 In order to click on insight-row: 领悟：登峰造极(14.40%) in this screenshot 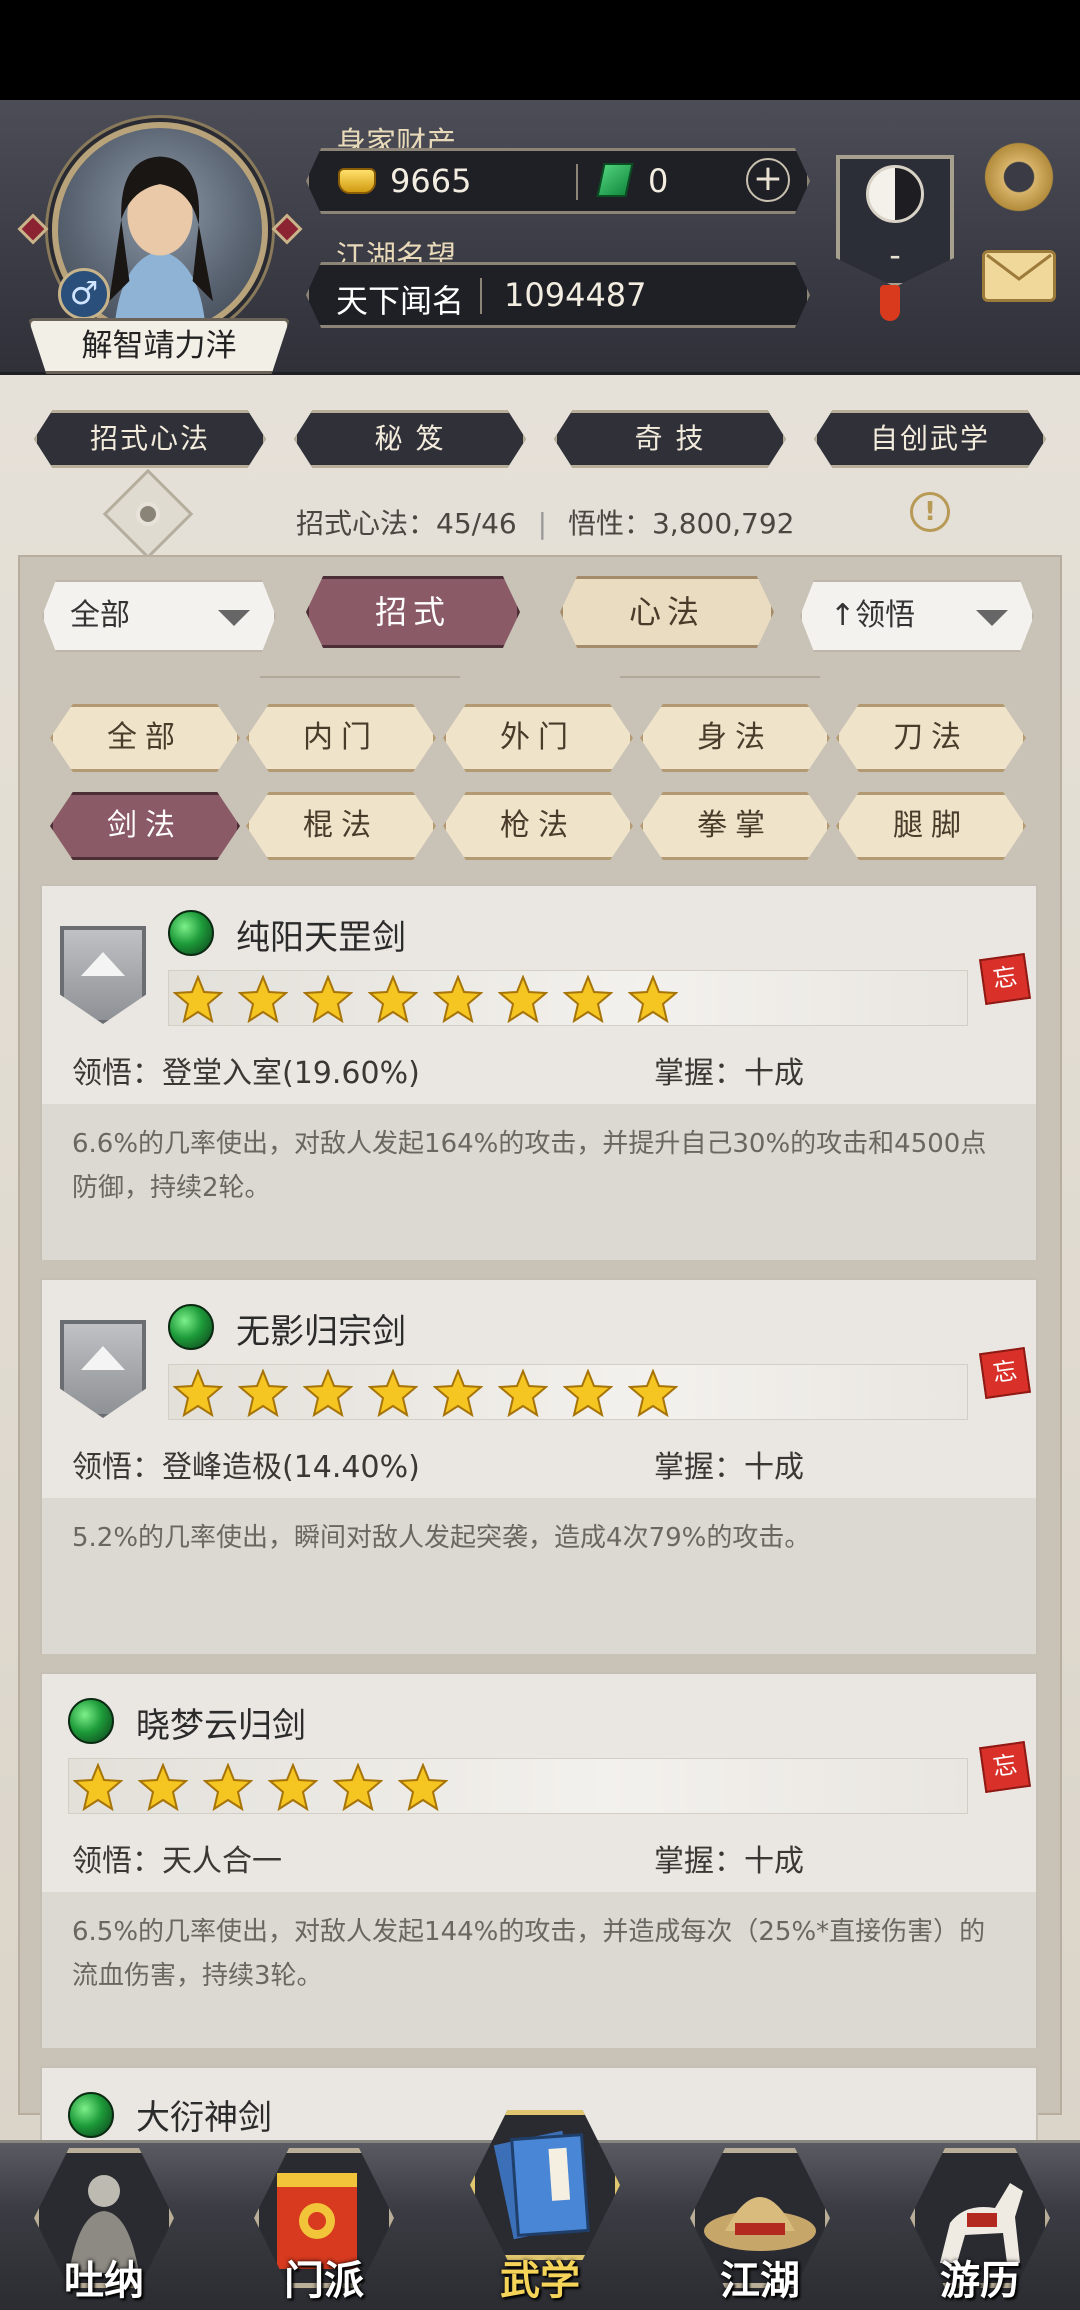, I will do `click(246, 1464)`.